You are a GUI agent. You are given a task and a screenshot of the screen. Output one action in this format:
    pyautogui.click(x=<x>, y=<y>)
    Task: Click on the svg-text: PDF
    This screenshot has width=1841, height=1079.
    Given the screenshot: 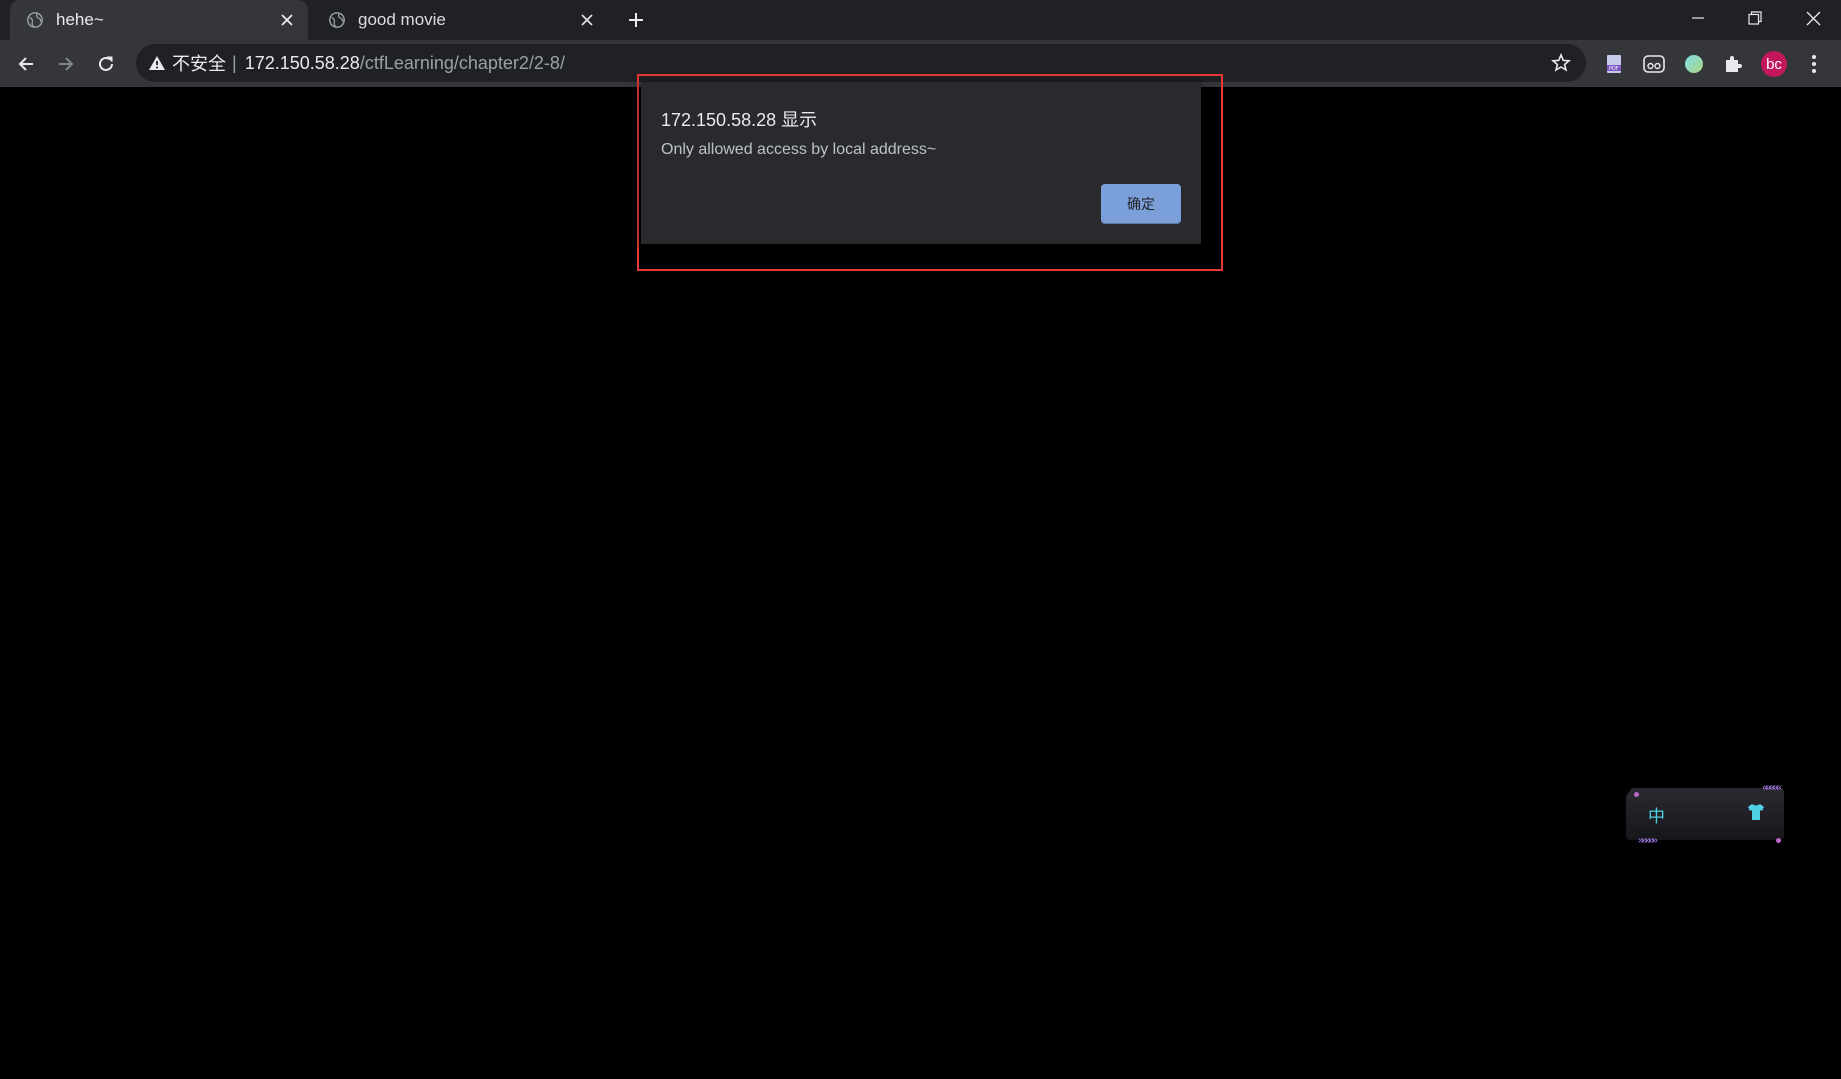 What is the action you would take?
    pyautogui.click(x=1614, y=69)
    